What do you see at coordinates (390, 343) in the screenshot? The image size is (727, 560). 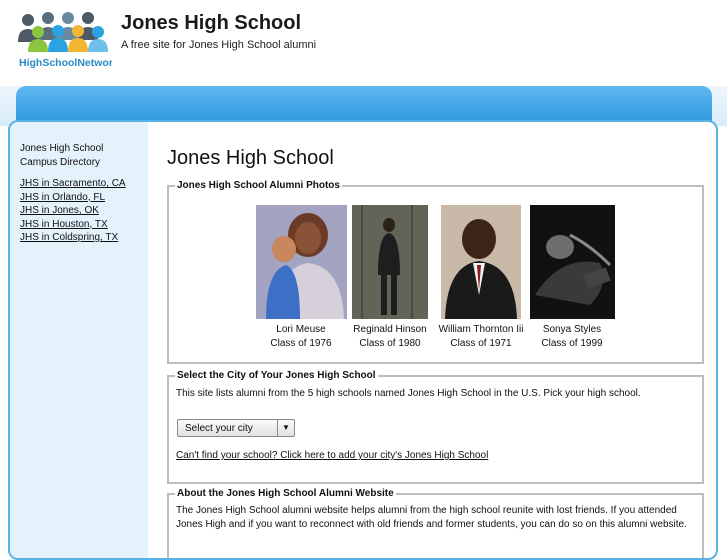 I see `alumni-class-year: Class of 1980` at bounding box center [390, 343].